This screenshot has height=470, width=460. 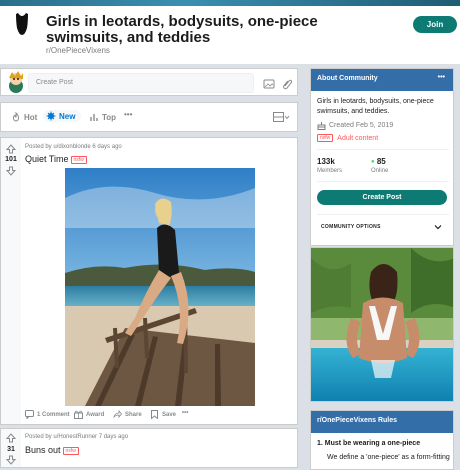 What do you see at coordinates (382, 422) in the screenshot?
I see `rules-header: r/OnePieceVixens Rules` at bounding box center [382, 422].